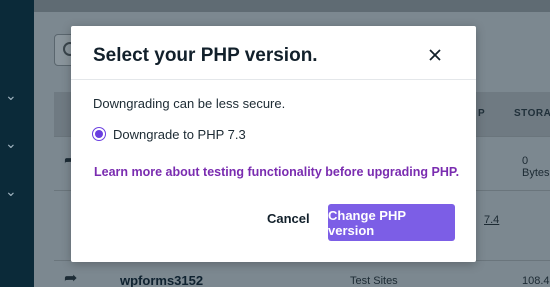 This screenshot has height=287, width=550. What do you see at coordinates (532, 113) in the screenshot?
I see `column-header-storage: STORA` at bounding box center [532, 113].